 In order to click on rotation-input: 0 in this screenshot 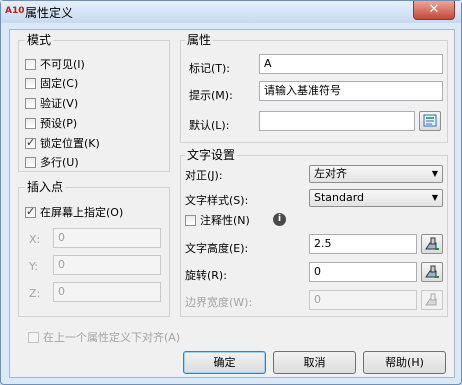, I will do `click(363, 272)`.